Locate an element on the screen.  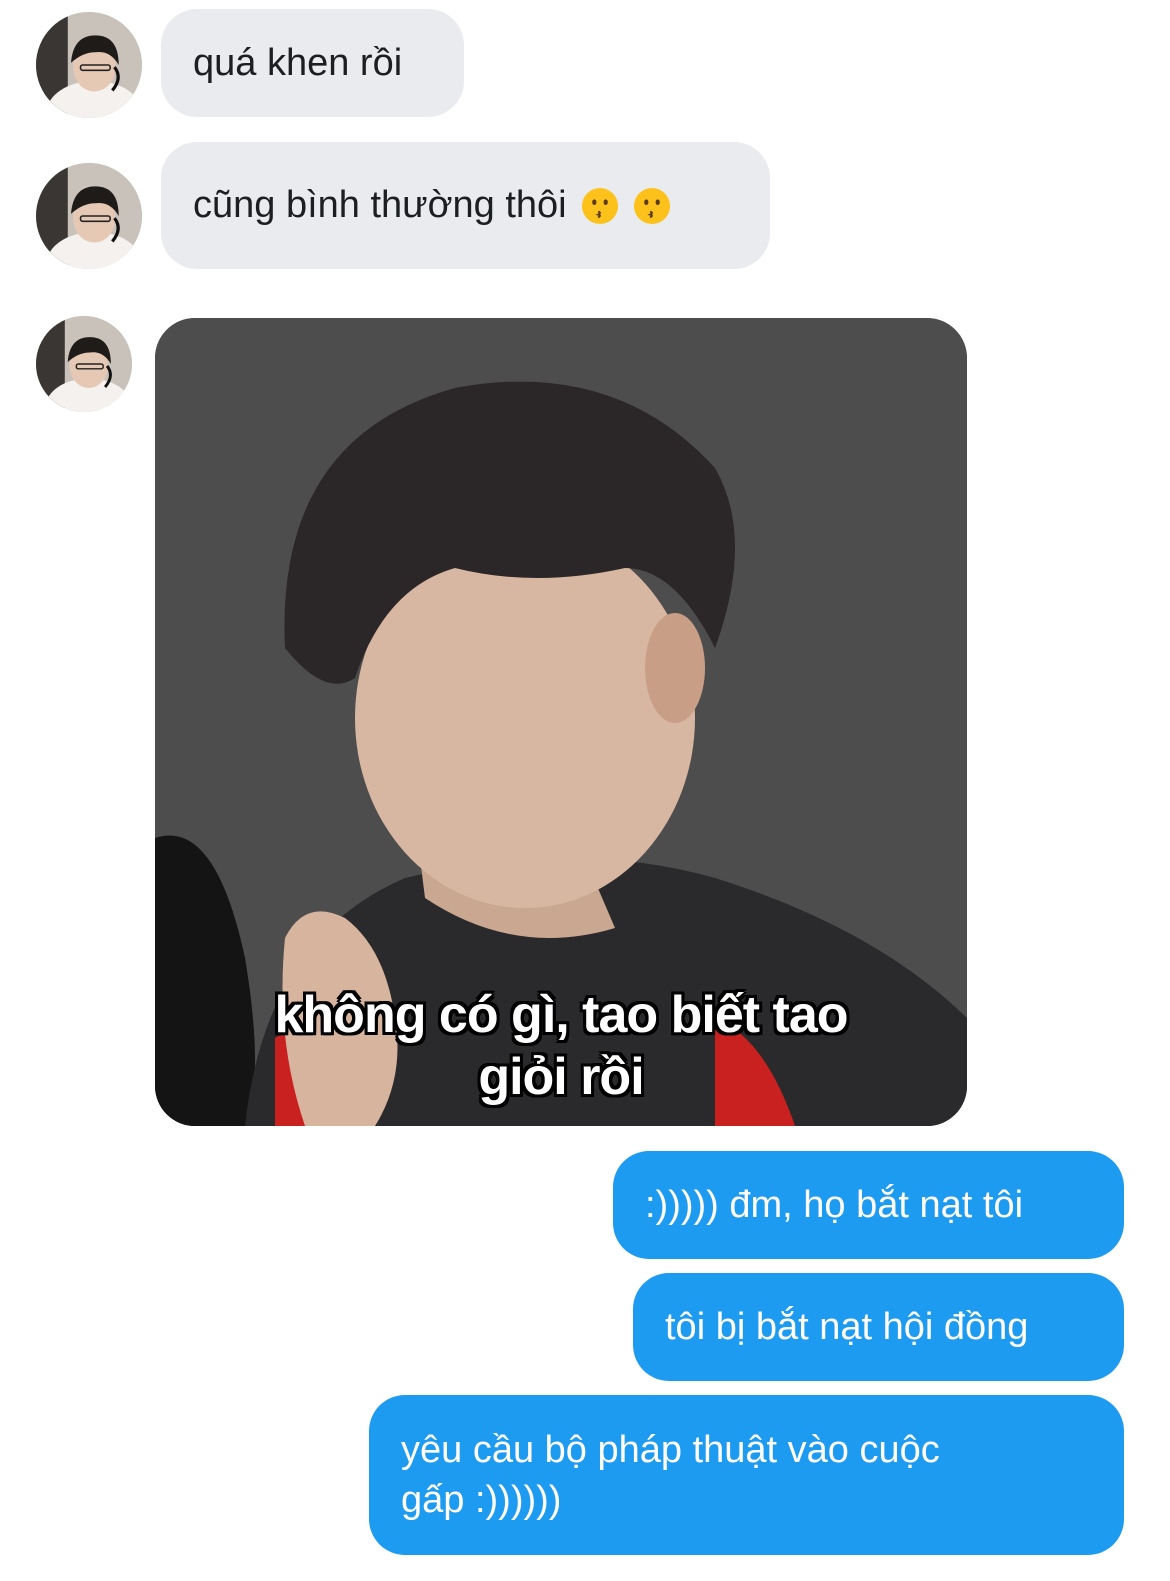
message-text-line: yêu cầu bộ pháp thuật vào cuộc is located at coordinates (670, 1450).